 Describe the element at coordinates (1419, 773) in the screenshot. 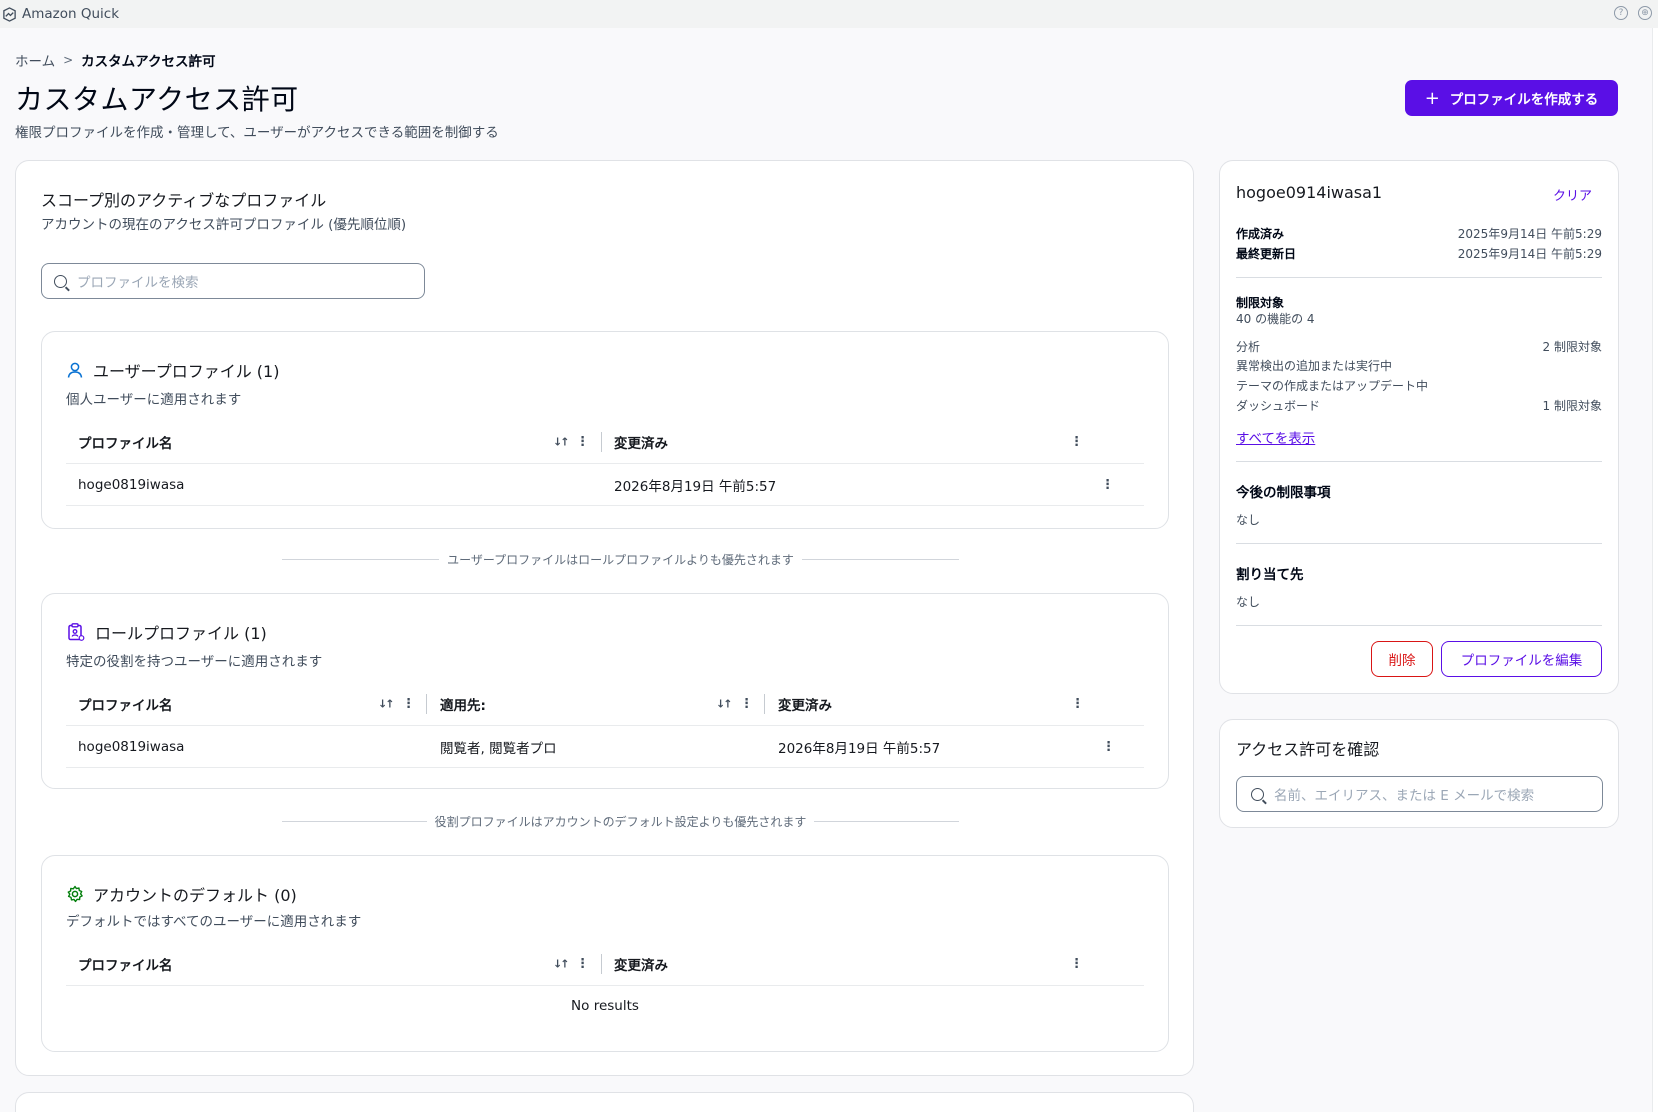

I see `check-access-panel: アクセス許可を確認 名前、エイリアス、または E メールで検索` at that location.